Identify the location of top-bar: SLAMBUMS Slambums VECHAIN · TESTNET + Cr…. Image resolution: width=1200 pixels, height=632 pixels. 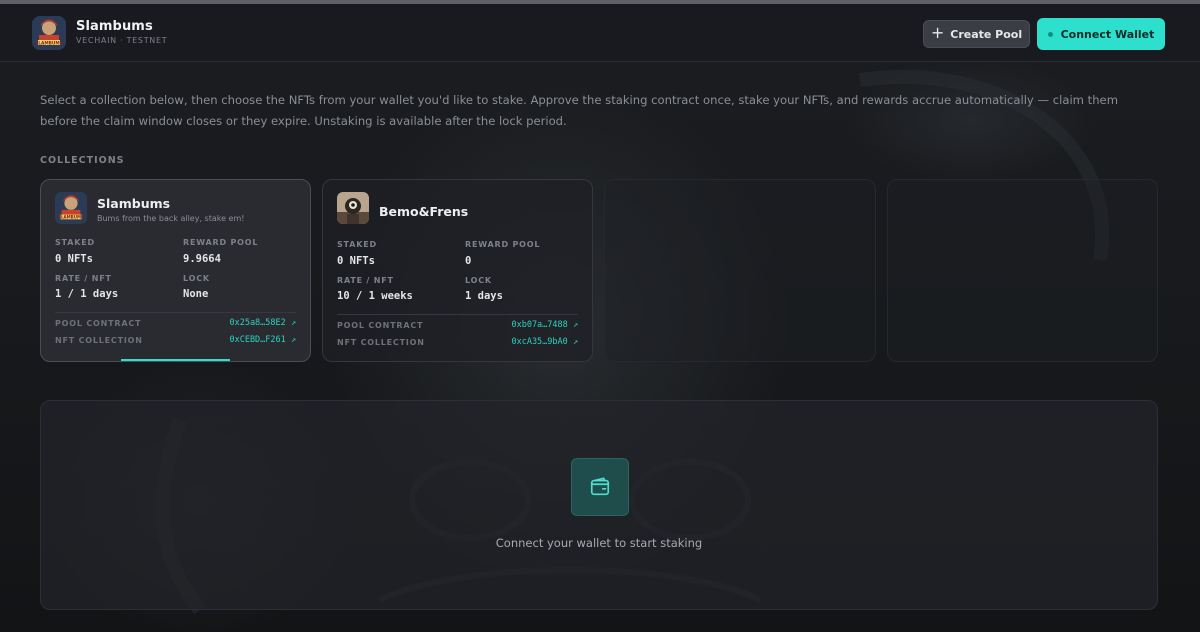
(600, 33).